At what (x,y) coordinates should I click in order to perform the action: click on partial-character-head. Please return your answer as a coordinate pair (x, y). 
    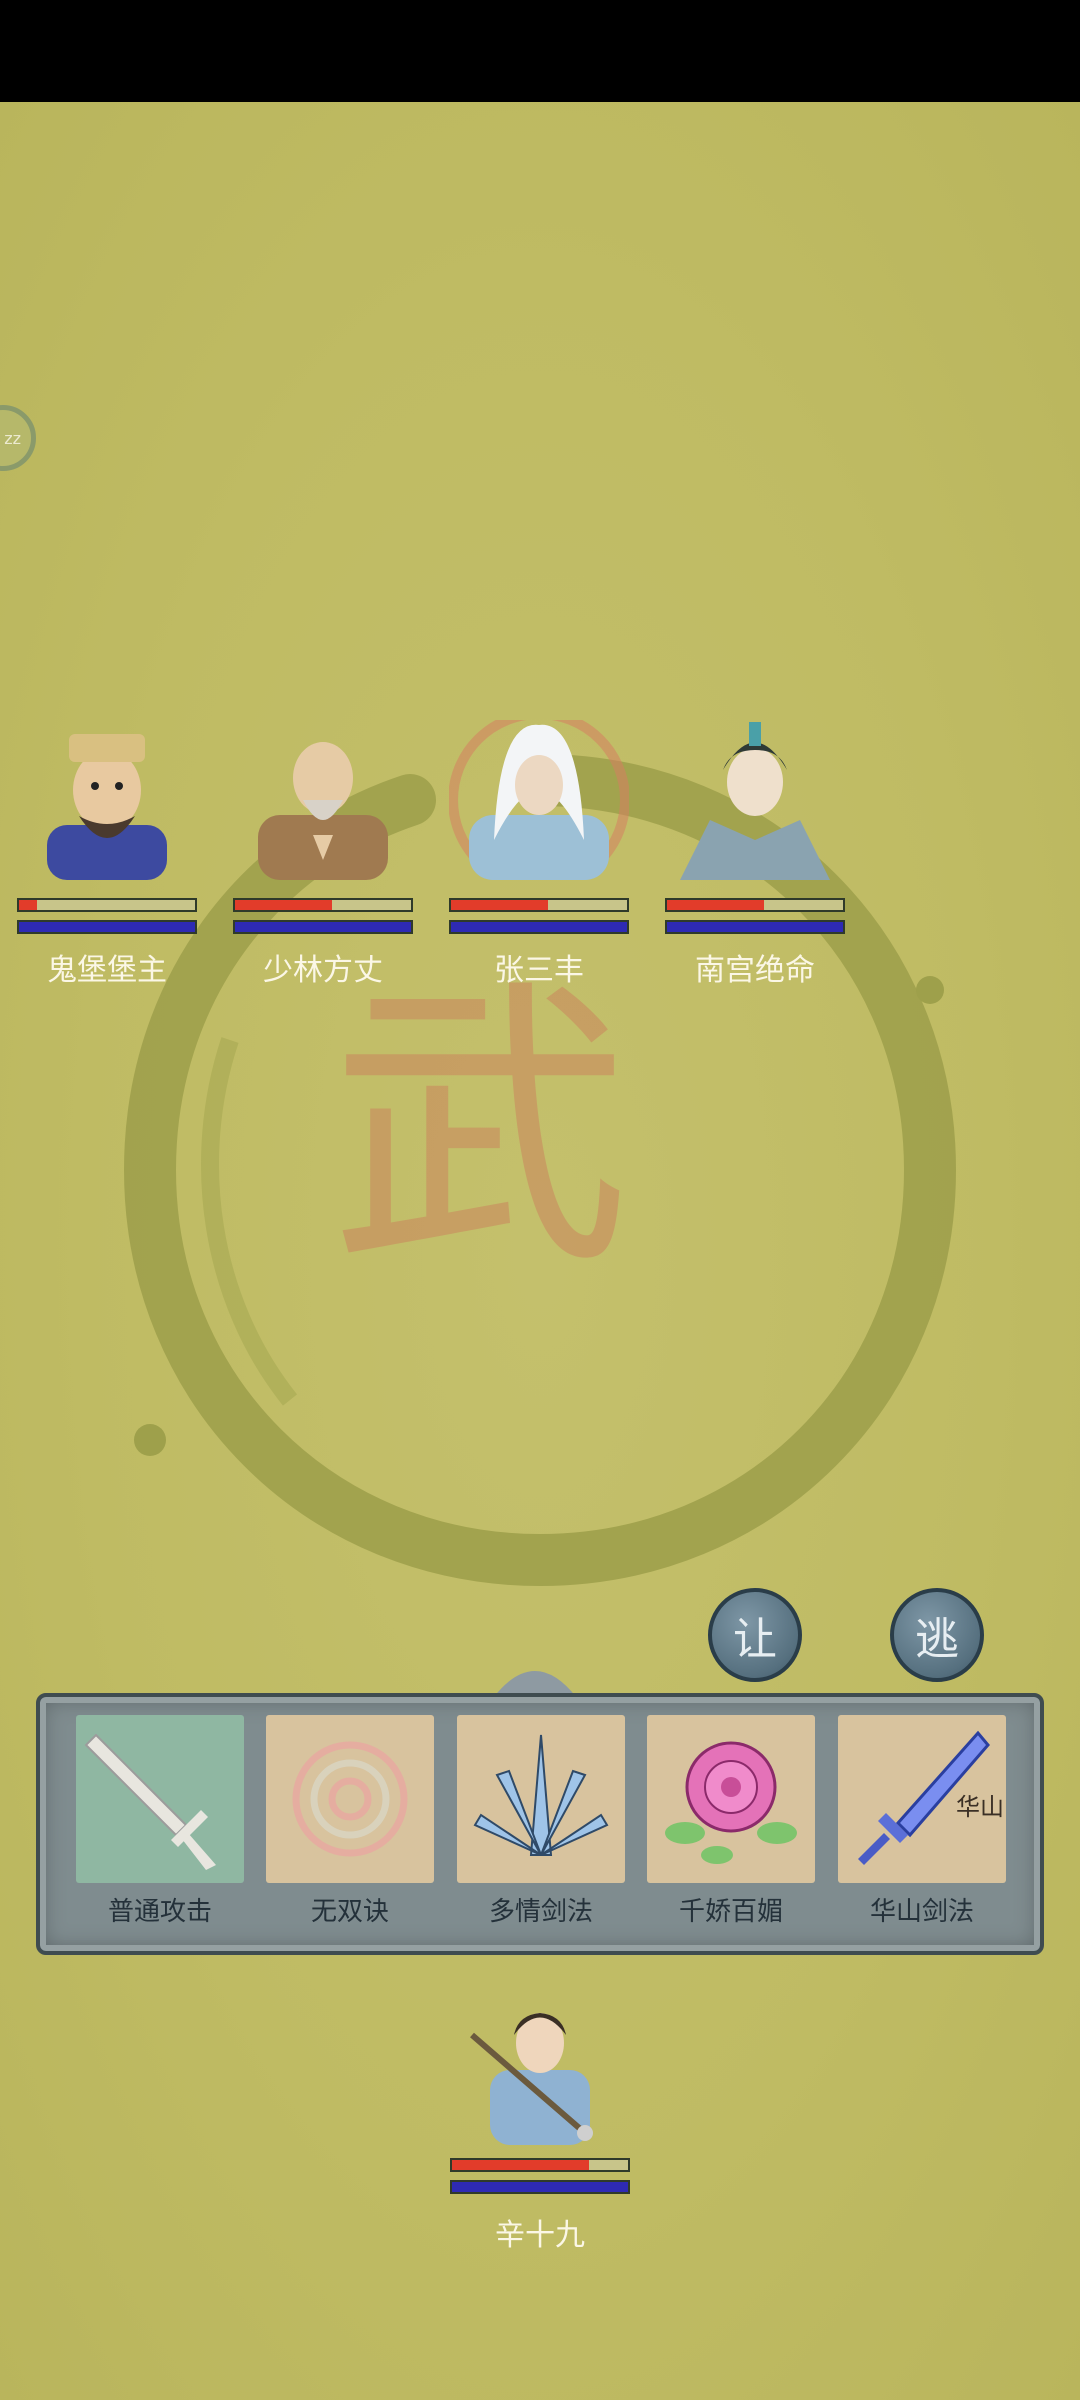
    Looking at the image, I should click on (535, 1684).